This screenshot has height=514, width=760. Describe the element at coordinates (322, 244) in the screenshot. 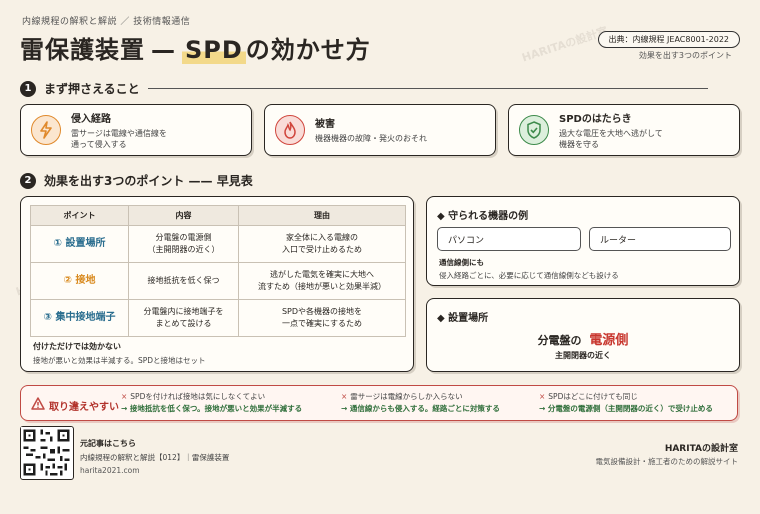

I see `point-reason: 家全体に入る電線の 入口で受け止めるため` at that location.